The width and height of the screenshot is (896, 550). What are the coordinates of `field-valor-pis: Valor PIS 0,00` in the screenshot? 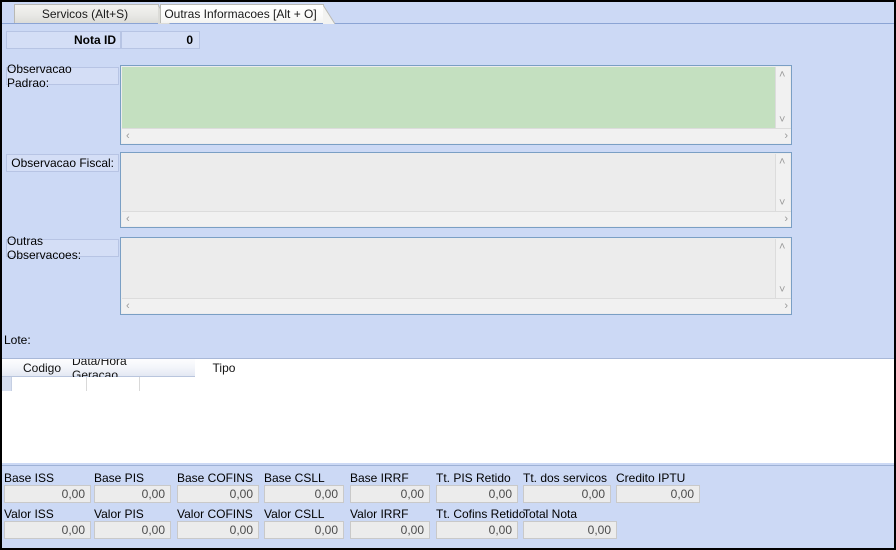 It's located at (132, 523).